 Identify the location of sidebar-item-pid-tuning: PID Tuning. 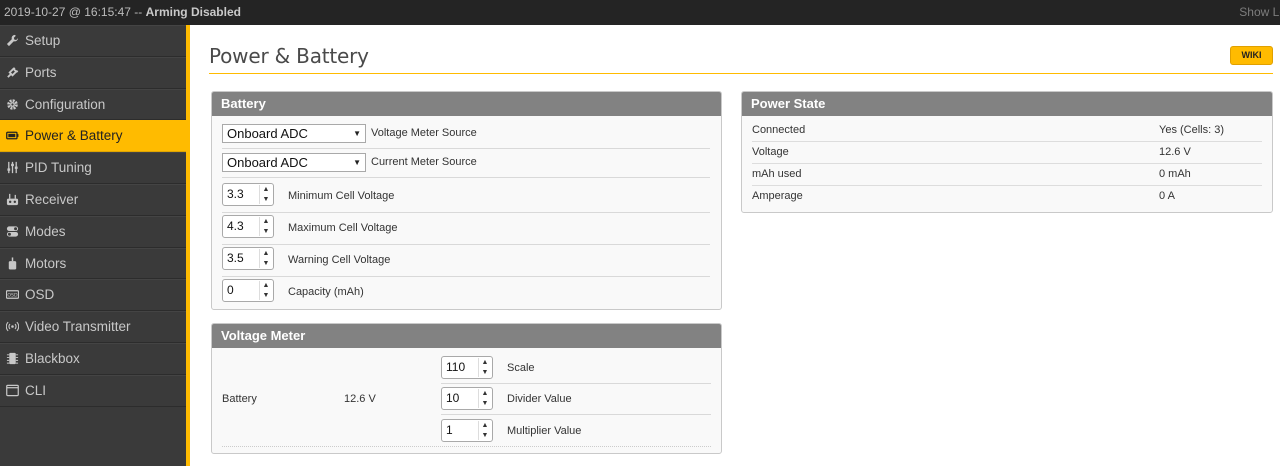
(93, 168).